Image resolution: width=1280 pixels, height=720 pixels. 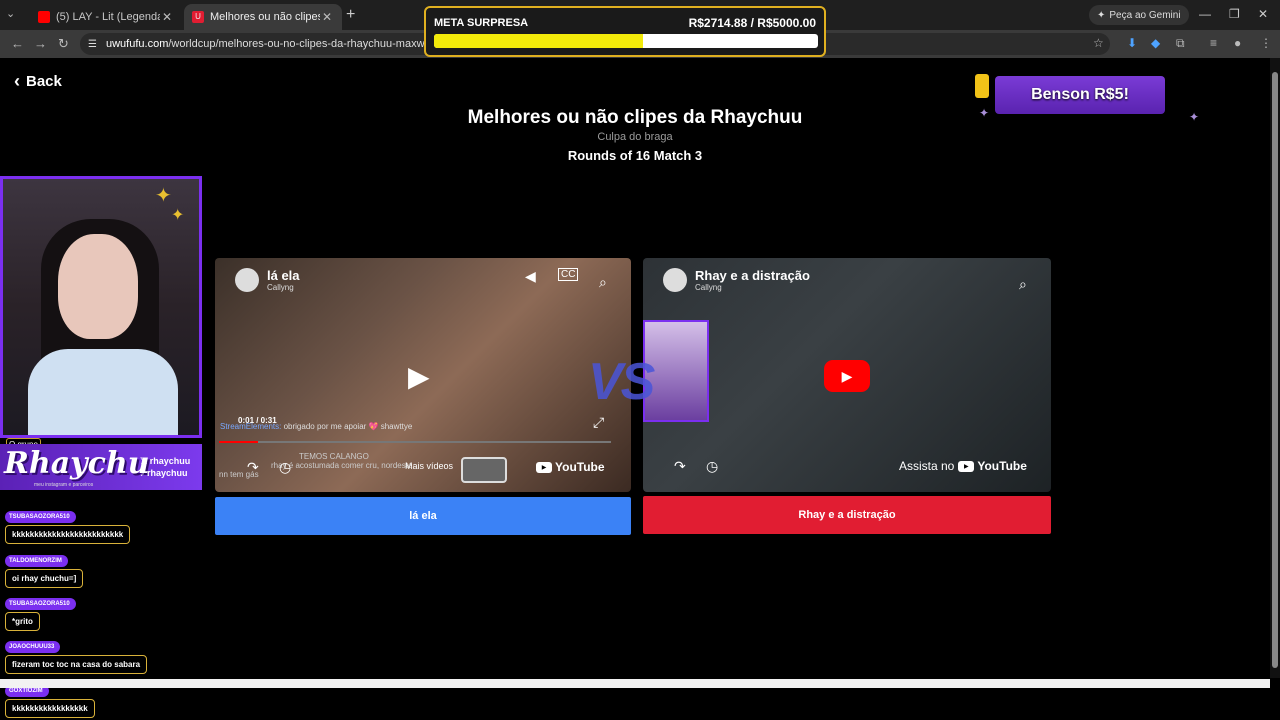 I want to click on overlay-text: obrigado por me apoiar 💖 shawttye, so click(x=348, y=426).